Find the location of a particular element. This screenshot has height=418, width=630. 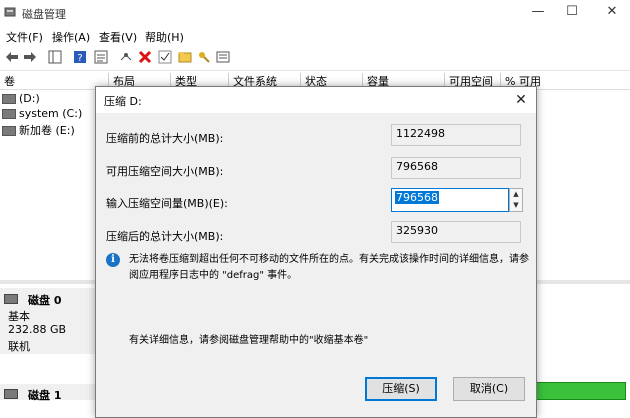

chevron-down-icon: ▼ is located at coordinates (516, 205).